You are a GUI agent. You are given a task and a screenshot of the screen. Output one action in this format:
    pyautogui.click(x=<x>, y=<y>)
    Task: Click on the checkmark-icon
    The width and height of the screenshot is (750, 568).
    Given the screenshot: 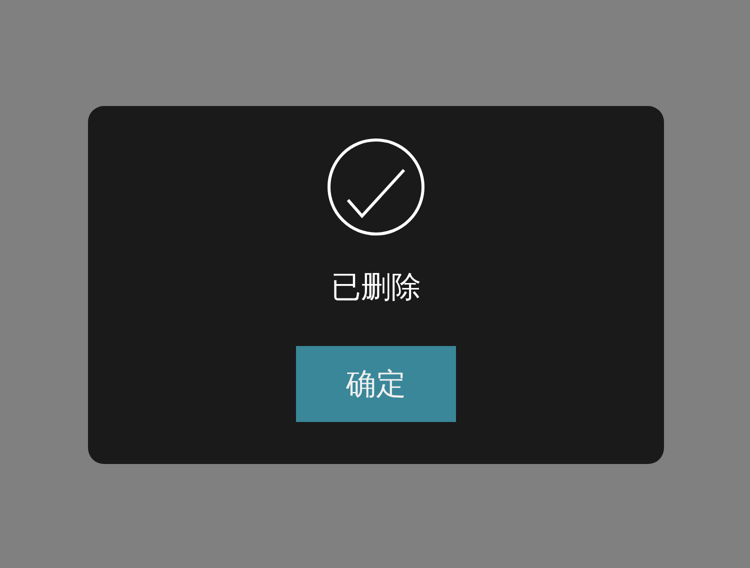 What is the action you would take?
    pyautogui.click(x=376, y=188)
    